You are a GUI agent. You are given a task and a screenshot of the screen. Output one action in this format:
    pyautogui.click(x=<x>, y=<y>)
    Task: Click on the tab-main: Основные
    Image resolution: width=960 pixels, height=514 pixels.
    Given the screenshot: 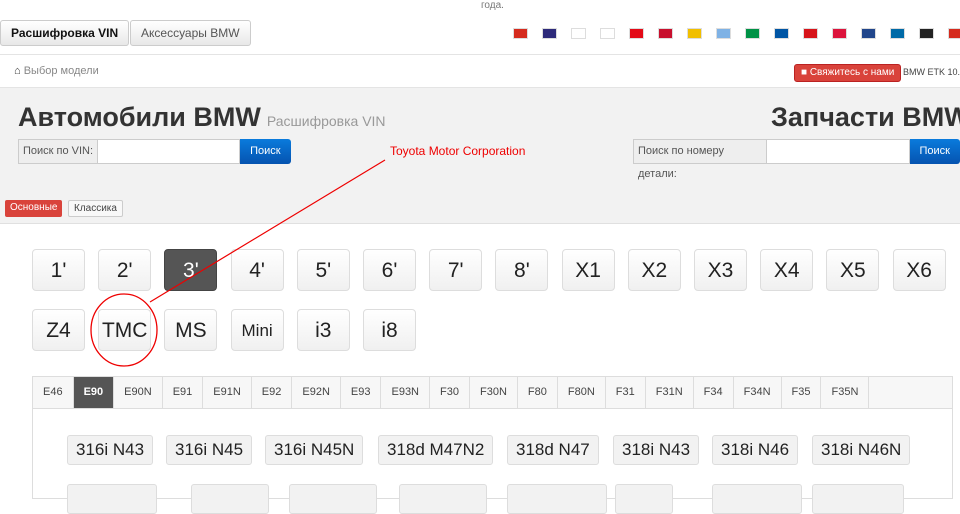 What is the action you would take?
    pyautogui.click(x=34, y=208)
    